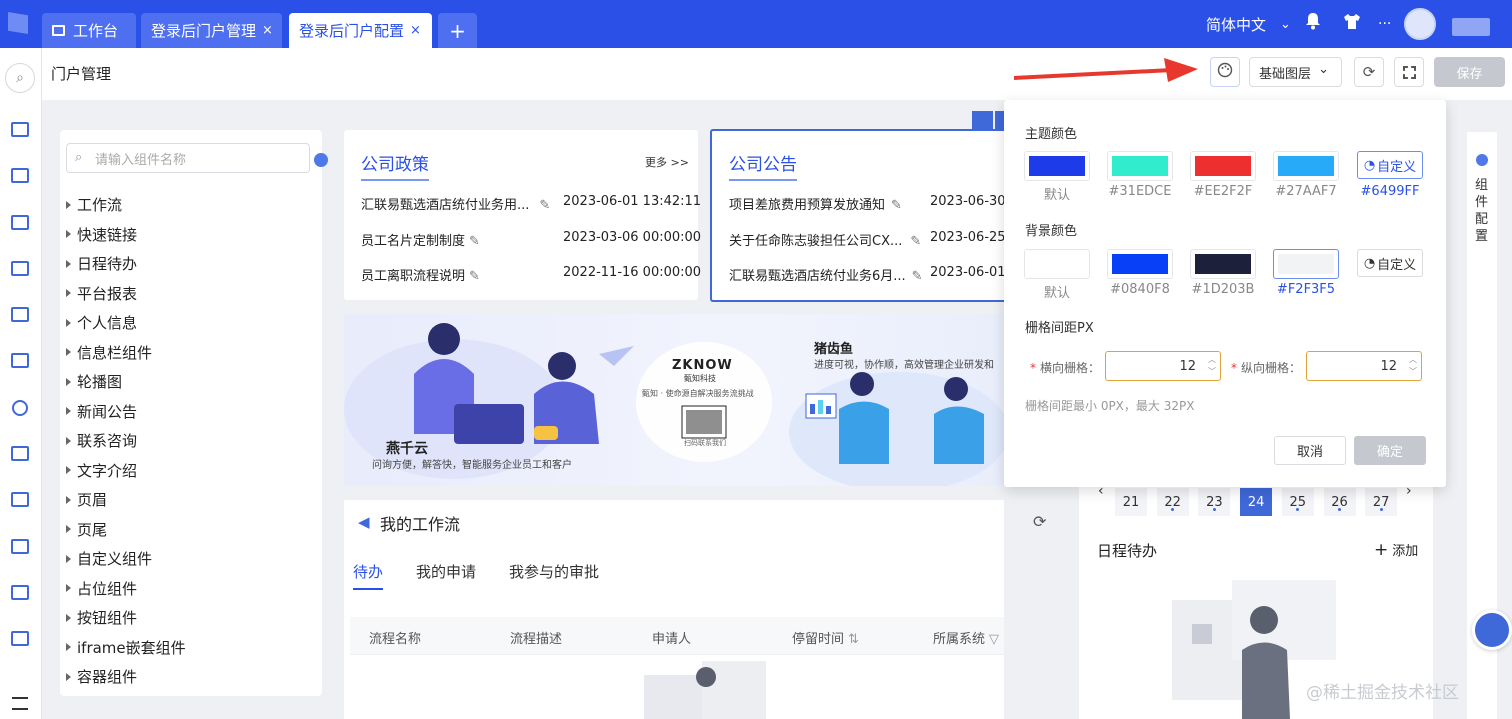  I want to click on policy-row: 员工名片定制制度 ✎, so click(420, 239).